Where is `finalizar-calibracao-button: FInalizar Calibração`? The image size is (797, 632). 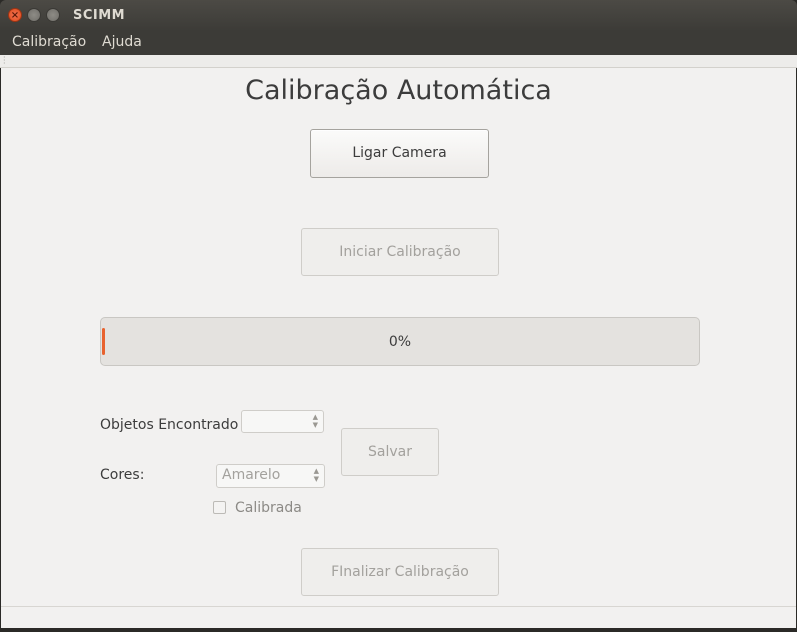
finalizar-calibracao-button: FInalizar Calibração is located at coordinates (400, 572).